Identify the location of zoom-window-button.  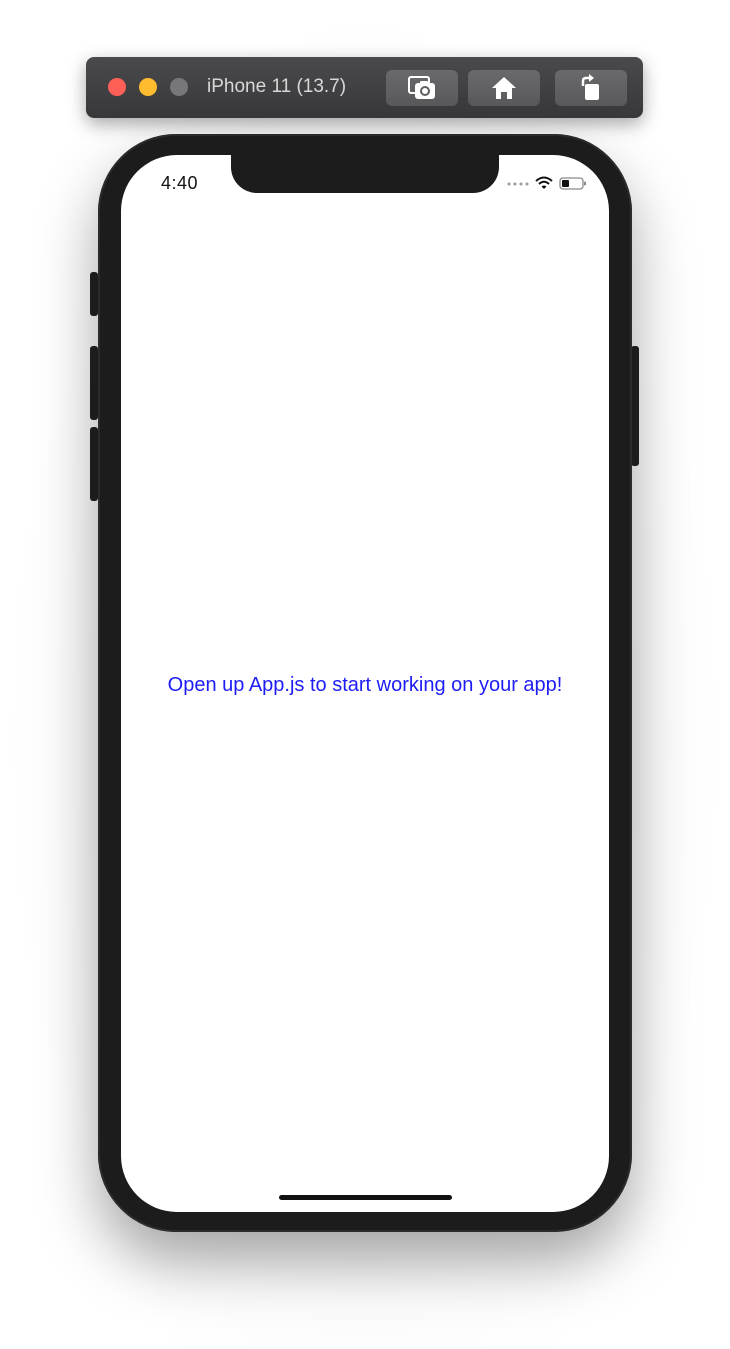
(179, 87).